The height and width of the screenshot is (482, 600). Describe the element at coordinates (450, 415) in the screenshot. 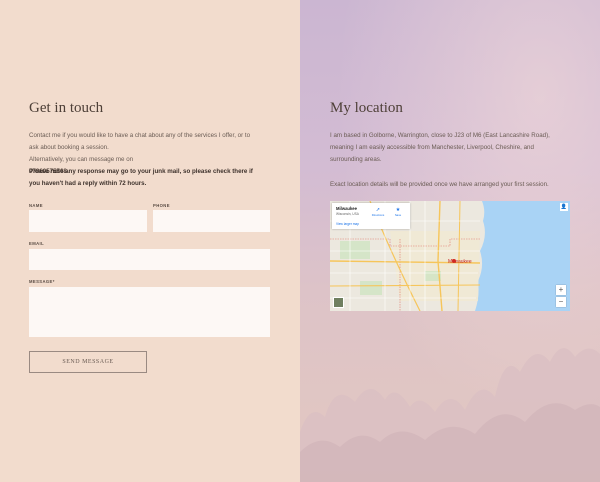

I see `tree-silhouette` at that location.